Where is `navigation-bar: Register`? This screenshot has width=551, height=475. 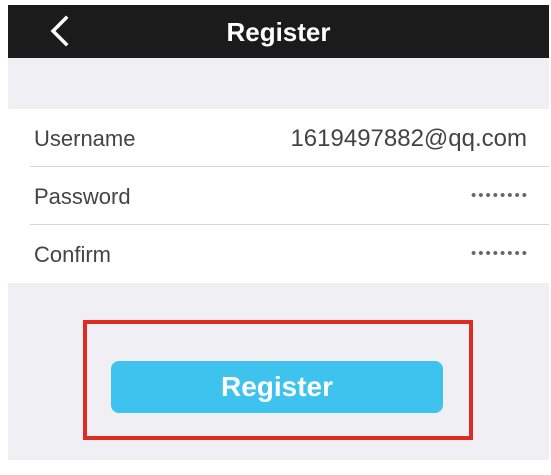
navigation-bar: Register is located at coordinates (278, 31).